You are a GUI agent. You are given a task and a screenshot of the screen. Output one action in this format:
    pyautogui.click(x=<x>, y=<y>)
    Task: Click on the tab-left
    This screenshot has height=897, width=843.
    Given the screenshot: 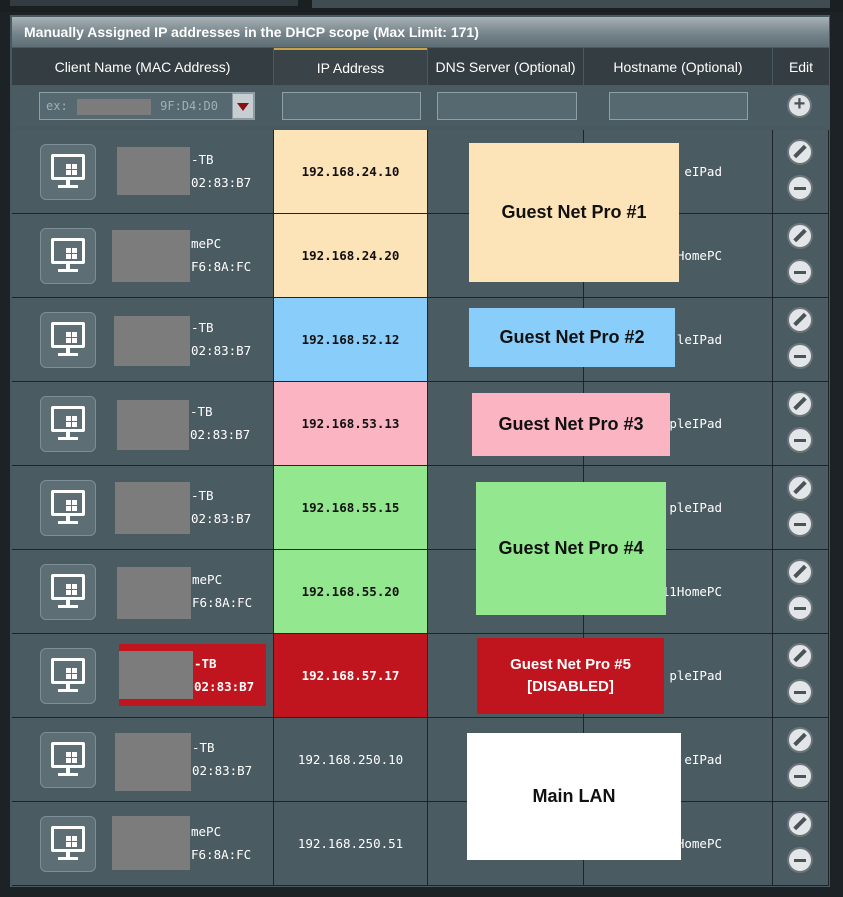 What is the action you would take?
    pyautogui.click(x=154, y=3)
    